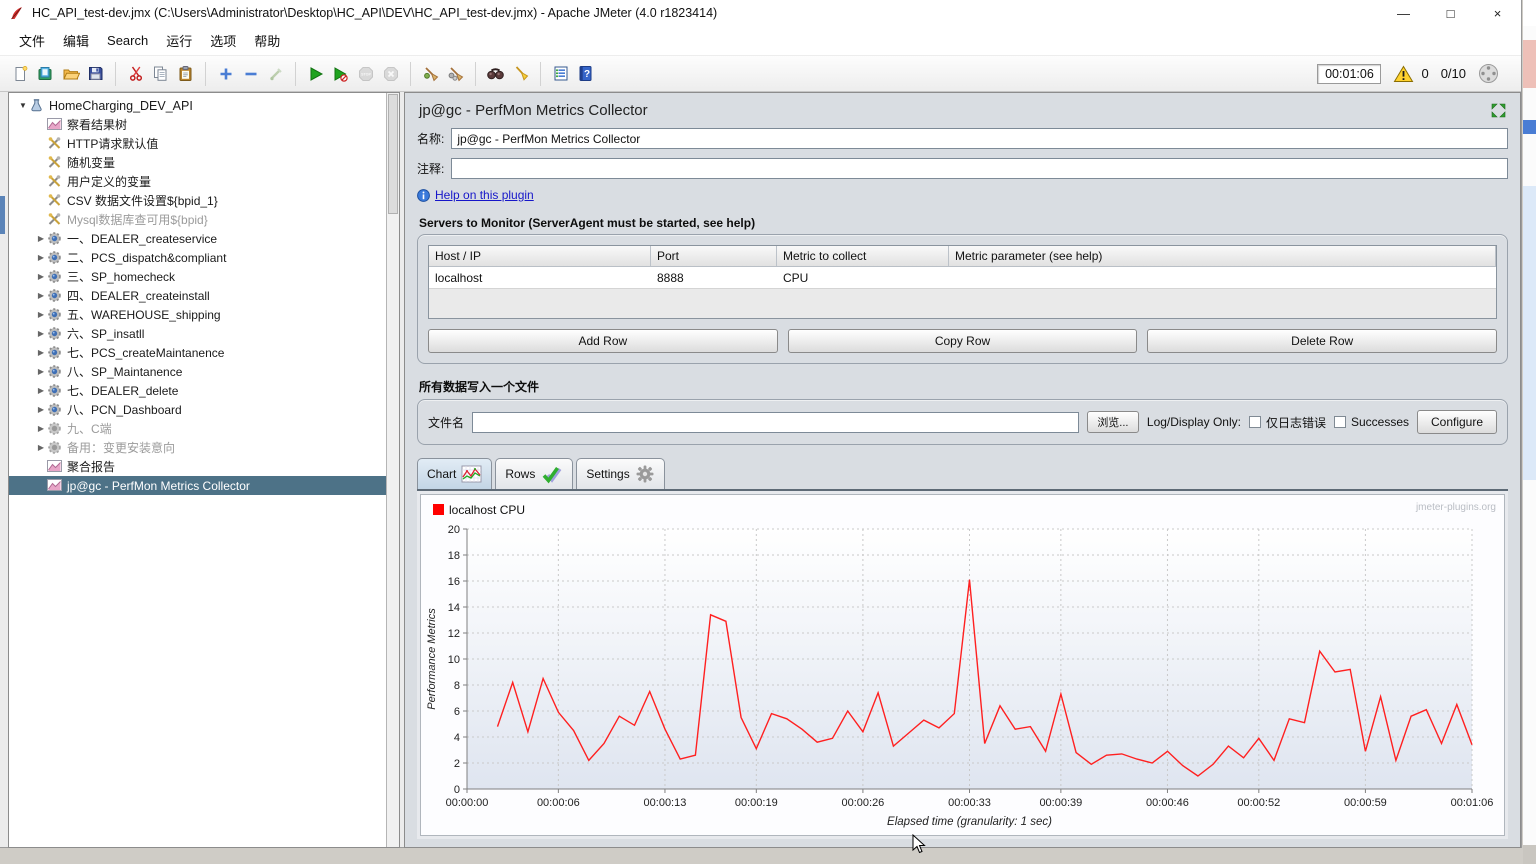 The width and height of the screenshot is (1536, 864). Describe the element at coordinates (1498, 110) in the screenshot. I see `expand-panel-icon` at that location.